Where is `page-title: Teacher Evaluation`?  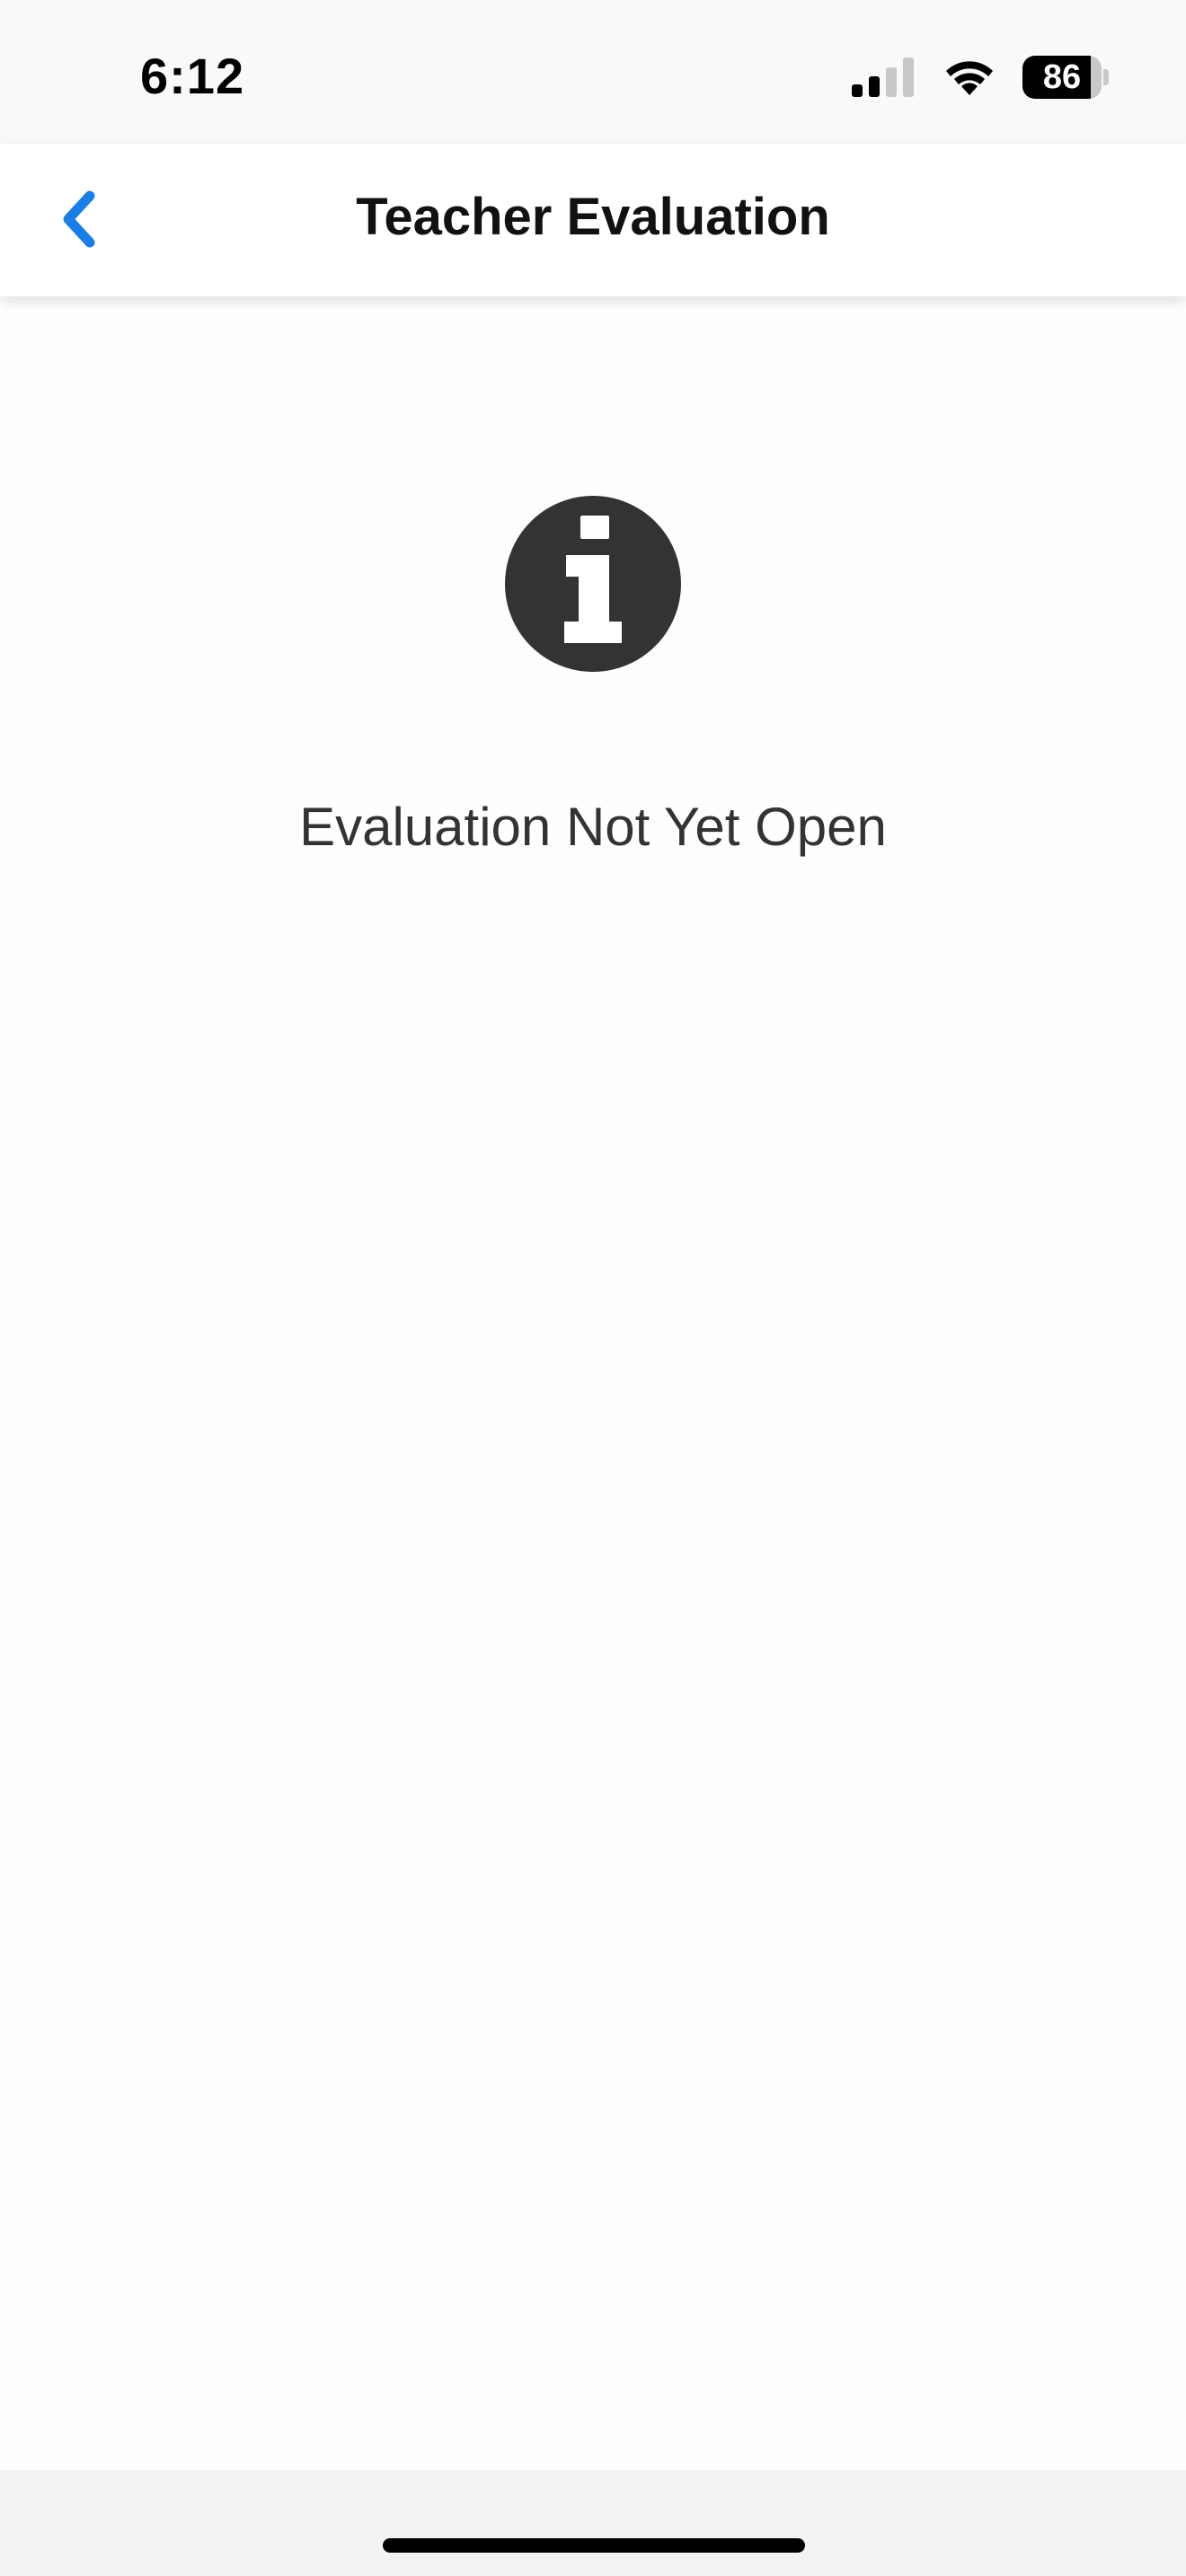 page-title: Teacher Evaluation is located at coordinates (593, 217).